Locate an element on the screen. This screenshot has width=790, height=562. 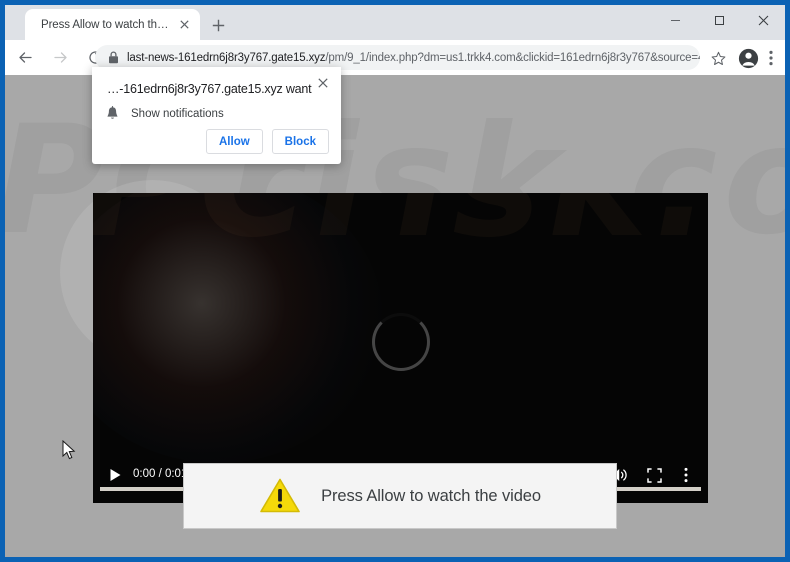
mouse-pointer-icon is located at coordinates (69, 450).